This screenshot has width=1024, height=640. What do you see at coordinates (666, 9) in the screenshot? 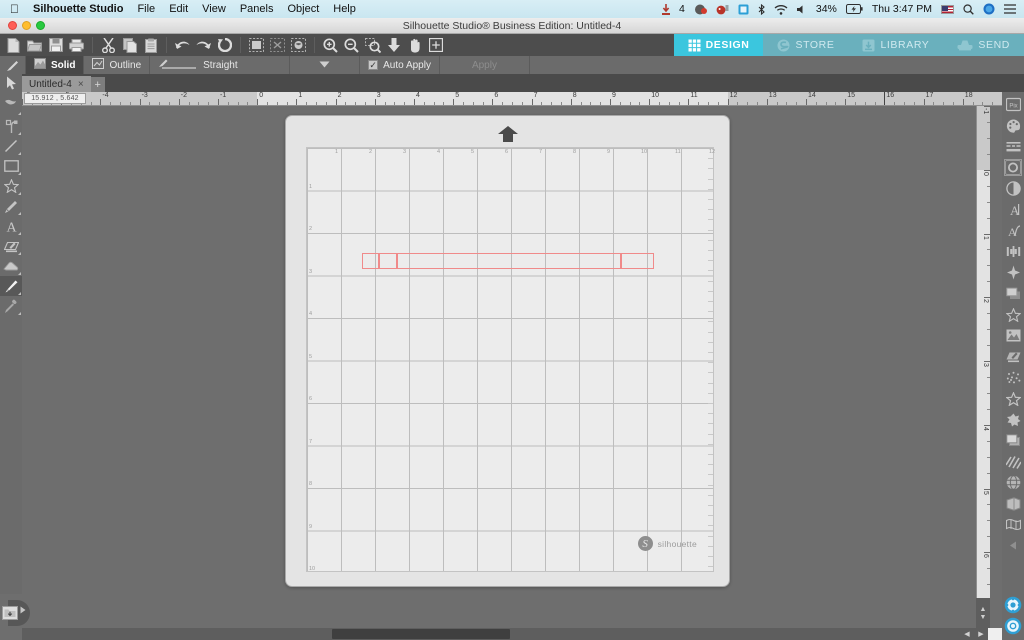
I see `download-icon` at bounding box center [666, 9].